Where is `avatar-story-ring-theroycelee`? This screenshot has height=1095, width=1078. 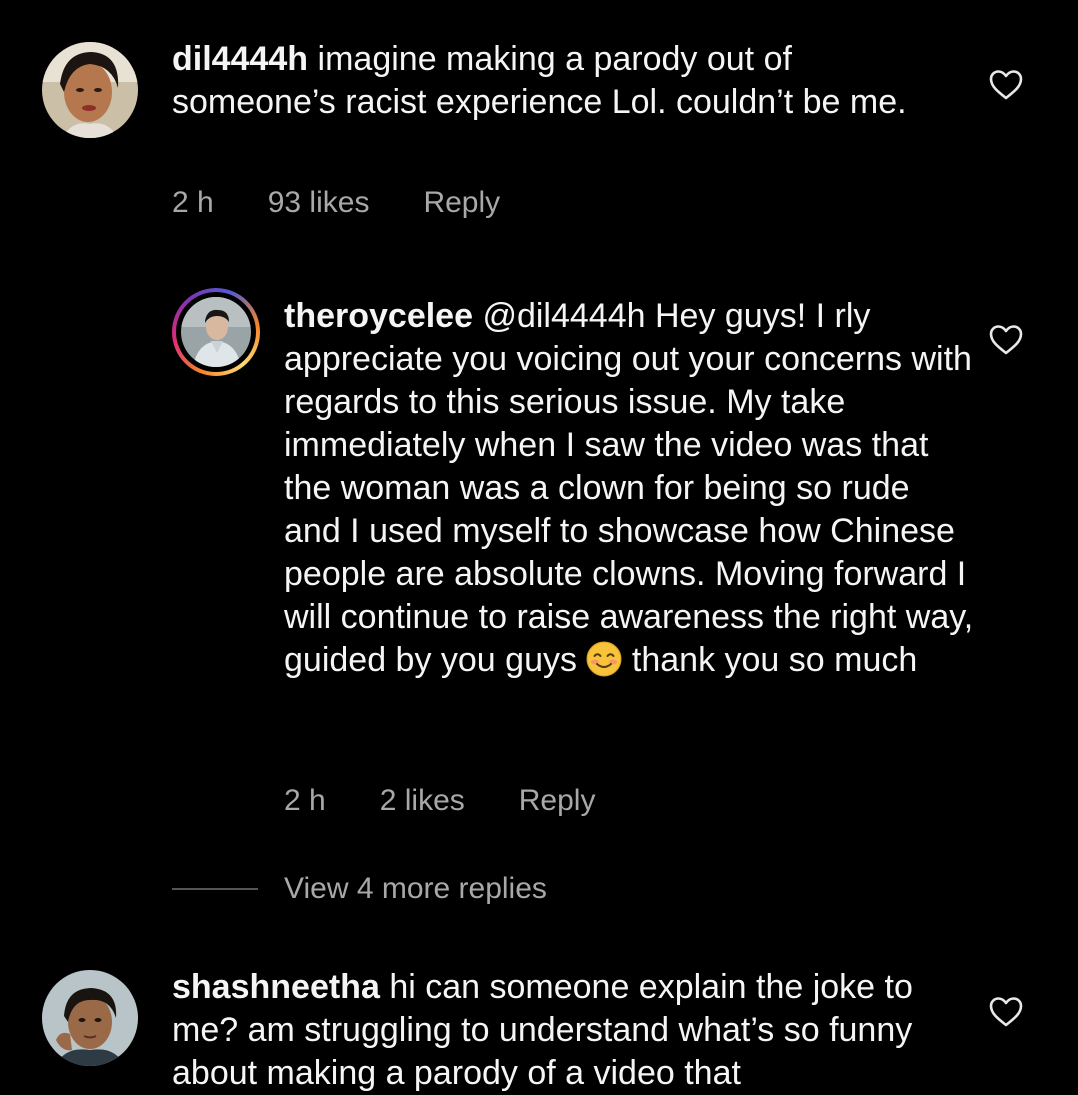 avatar-story-ring-theroycelee is located at coordinates (216, 332).